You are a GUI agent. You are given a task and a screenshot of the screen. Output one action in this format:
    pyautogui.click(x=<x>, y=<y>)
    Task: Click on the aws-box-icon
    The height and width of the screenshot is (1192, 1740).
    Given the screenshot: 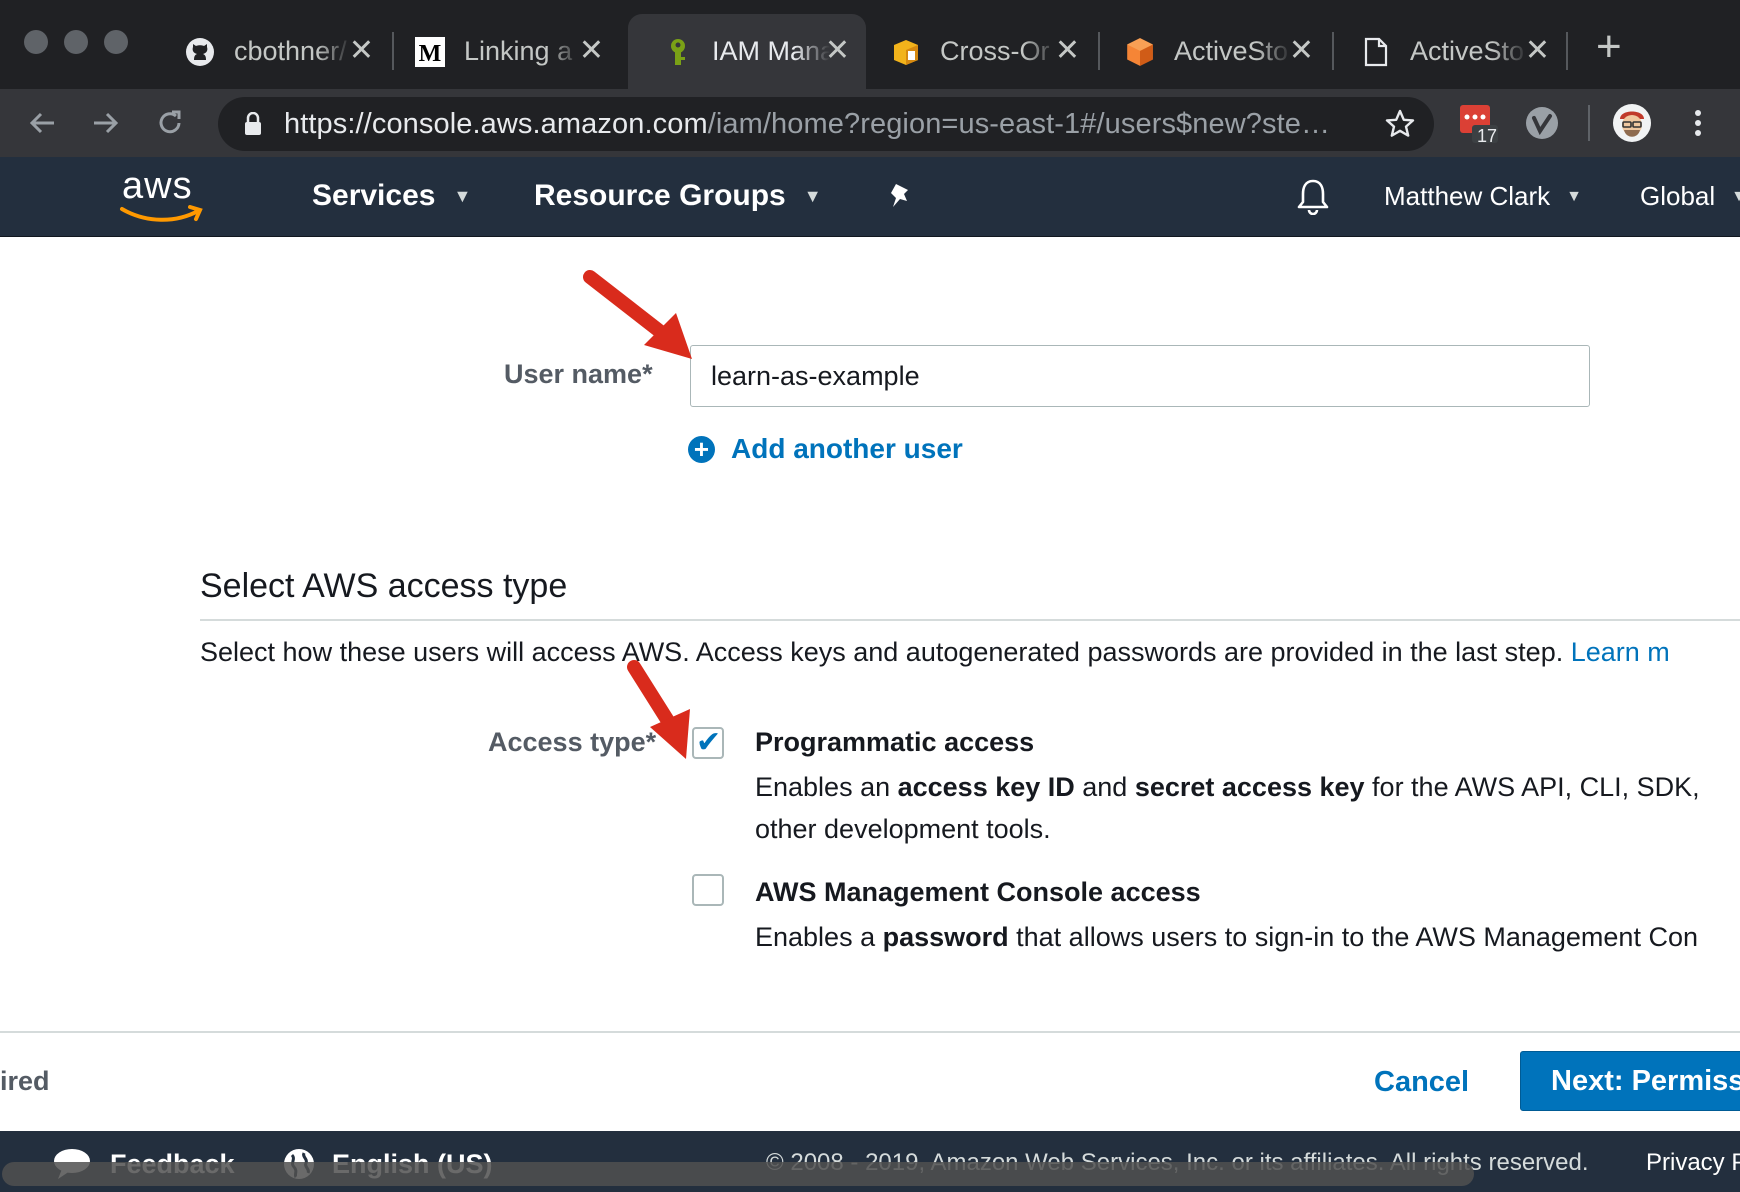 What is the action you would take?
    pyautogui.click(x=906, y=52)
    